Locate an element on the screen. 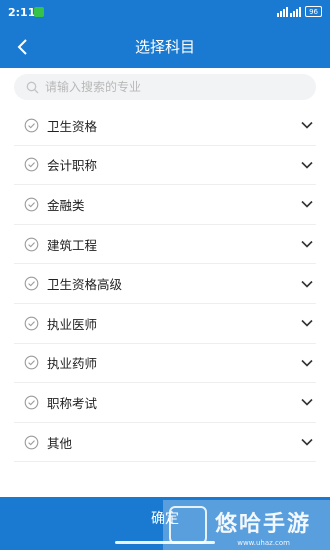  home-indicator is located at coordinates (165, 542).